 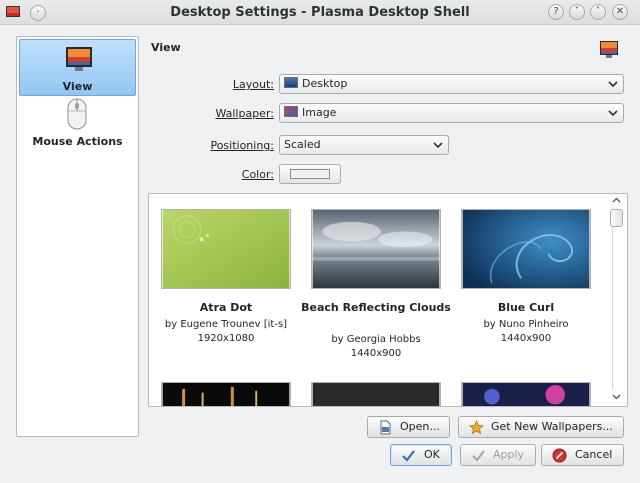 I want to click on cancel-button: Cancel, so click(x=582, y=455).